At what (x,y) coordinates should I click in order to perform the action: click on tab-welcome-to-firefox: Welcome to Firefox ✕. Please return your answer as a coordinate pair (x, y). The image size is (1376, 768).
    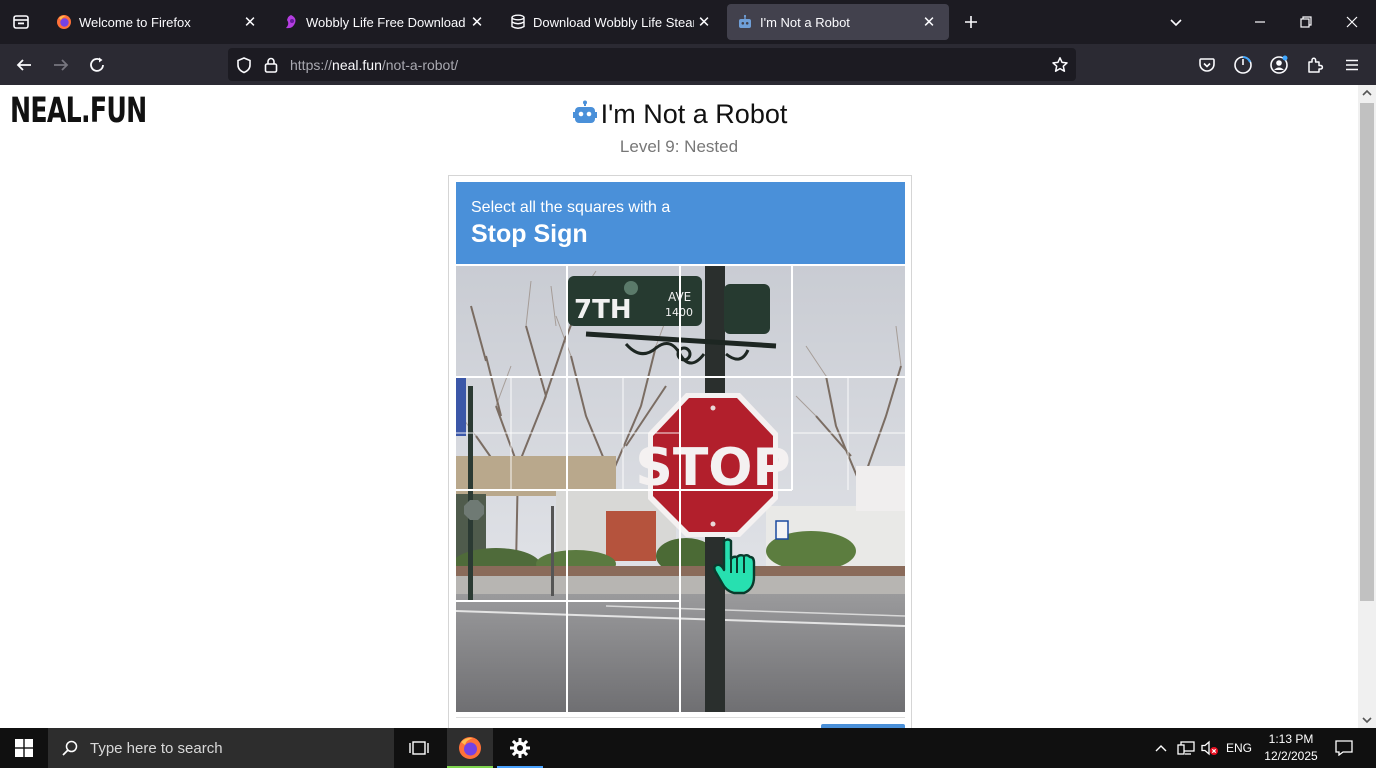
    Looking at the image, I should click on (158, 22).